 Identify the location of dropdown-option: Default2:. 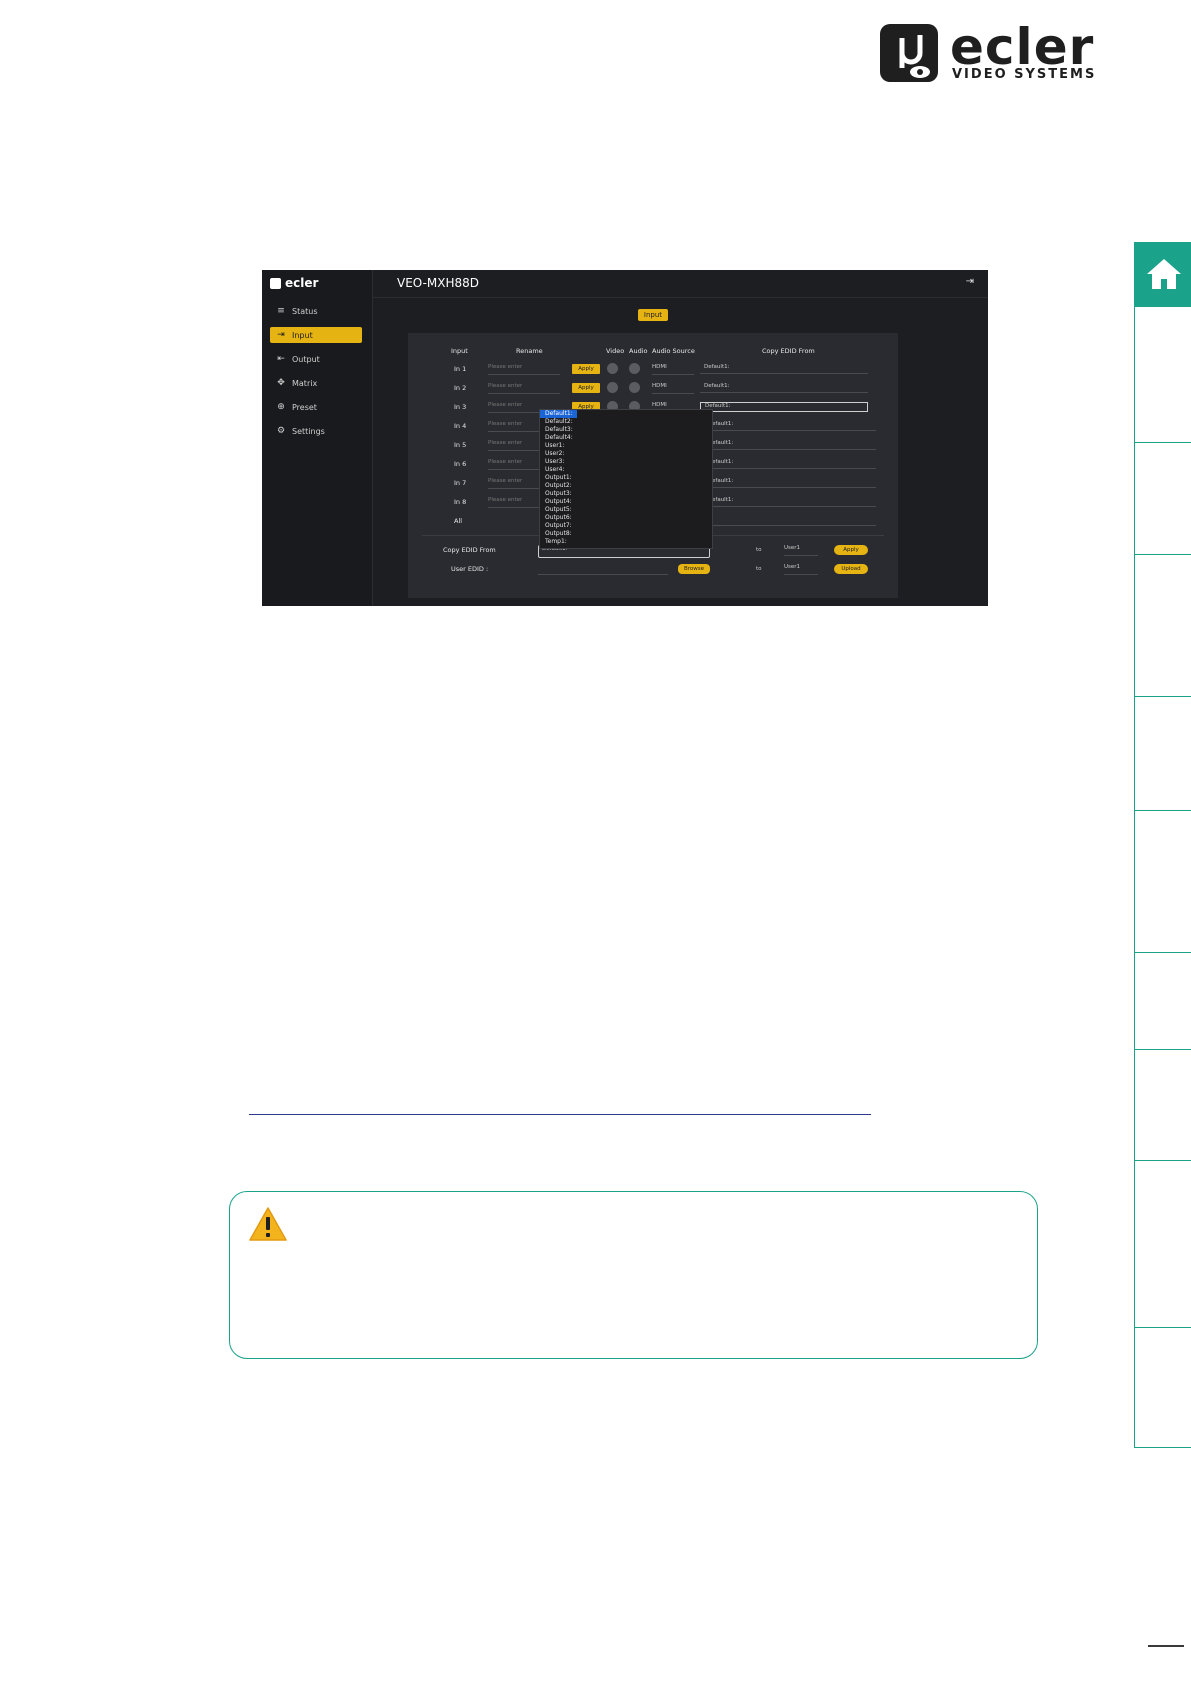
(626, 422).